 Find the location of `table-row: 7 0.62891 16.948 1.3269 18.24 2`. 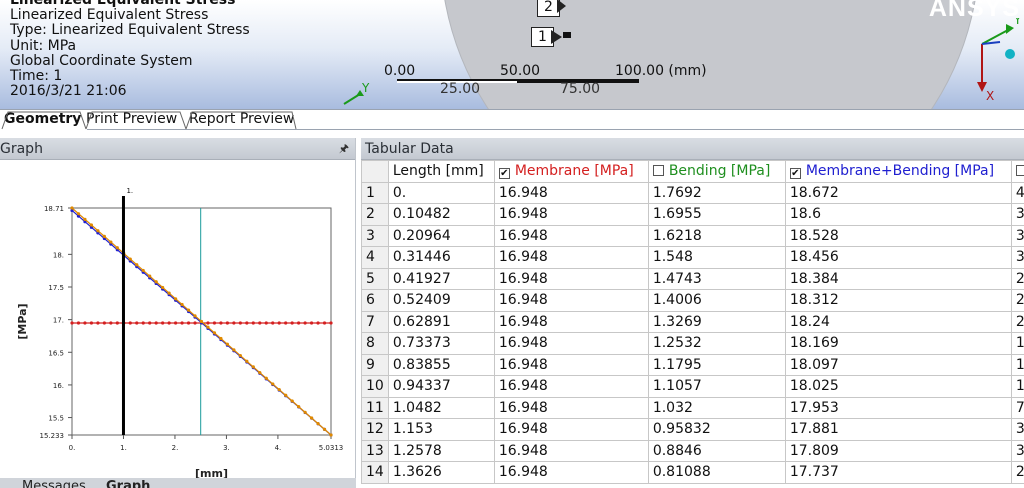

table-row: 7 0.62891 16.948 1.3269 18.24 2 is located at coordinates (692, 321).